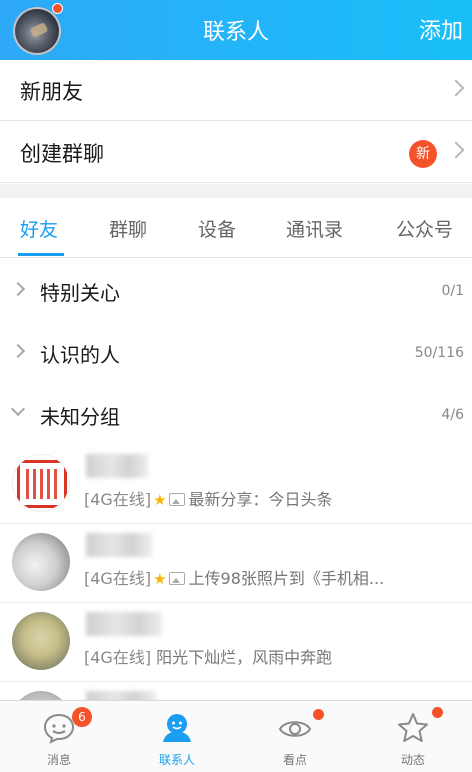 The image size is (472, 772). I want to click on contact-status: [4G在线] 阳光下灿烂，风雨中奔跑, so click(274, 656).